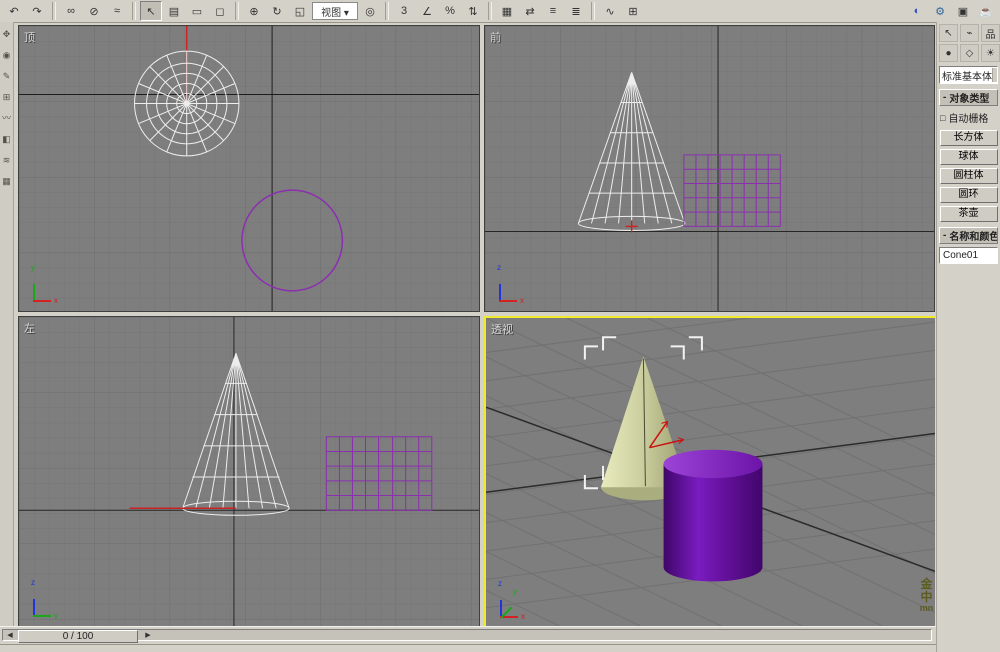  Describe the element at coordinates (71, 11) in the screenshot. I see `select-and-link-icon: ∞` at that location.